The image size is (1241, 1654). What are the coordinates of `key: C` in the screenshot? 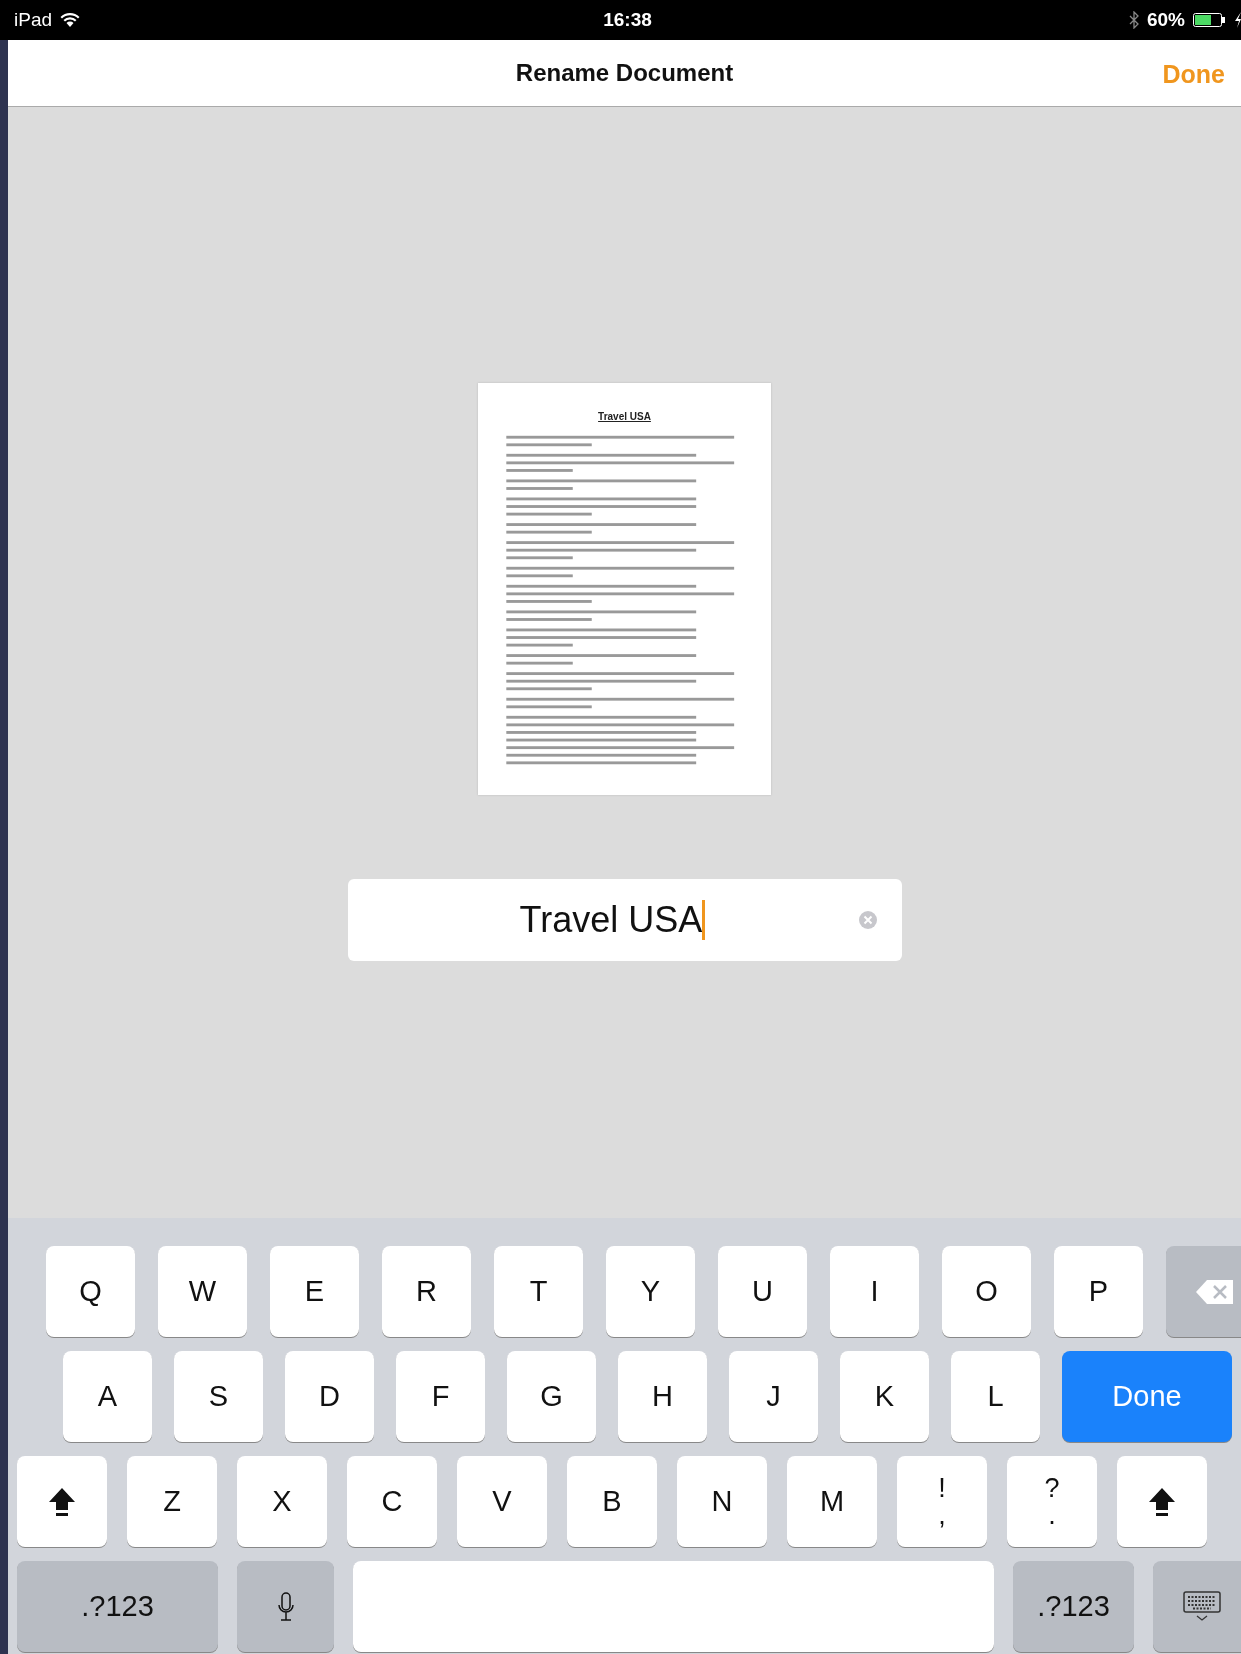 It's located at (392, 1501).